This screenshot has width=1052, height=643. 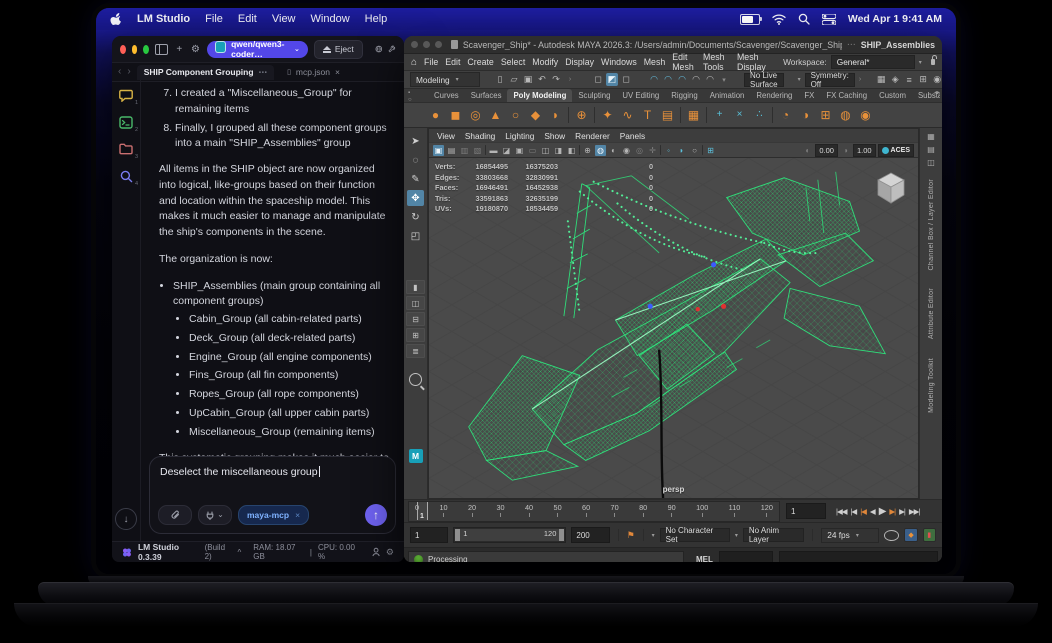 What do you see at coordinates (540, 95) in the screenshot?
I see `shelf-tab: Poly Modeling` at bounding box center [540, 95].